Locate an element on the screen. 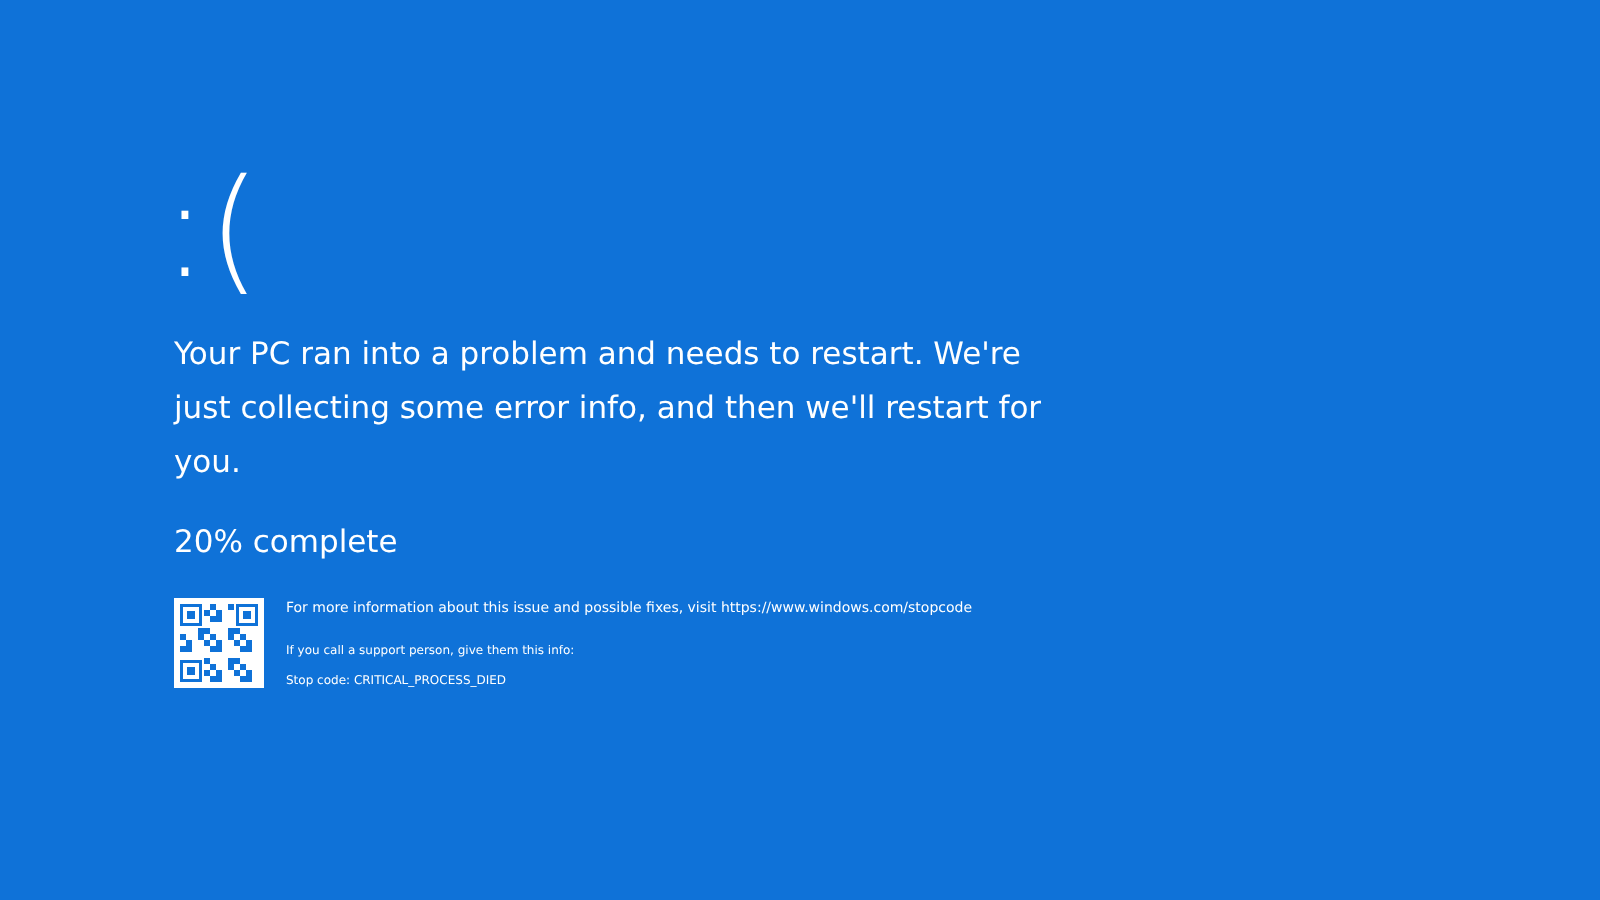  sad-face-emoticon: :( is located at coordinates (212, 232).